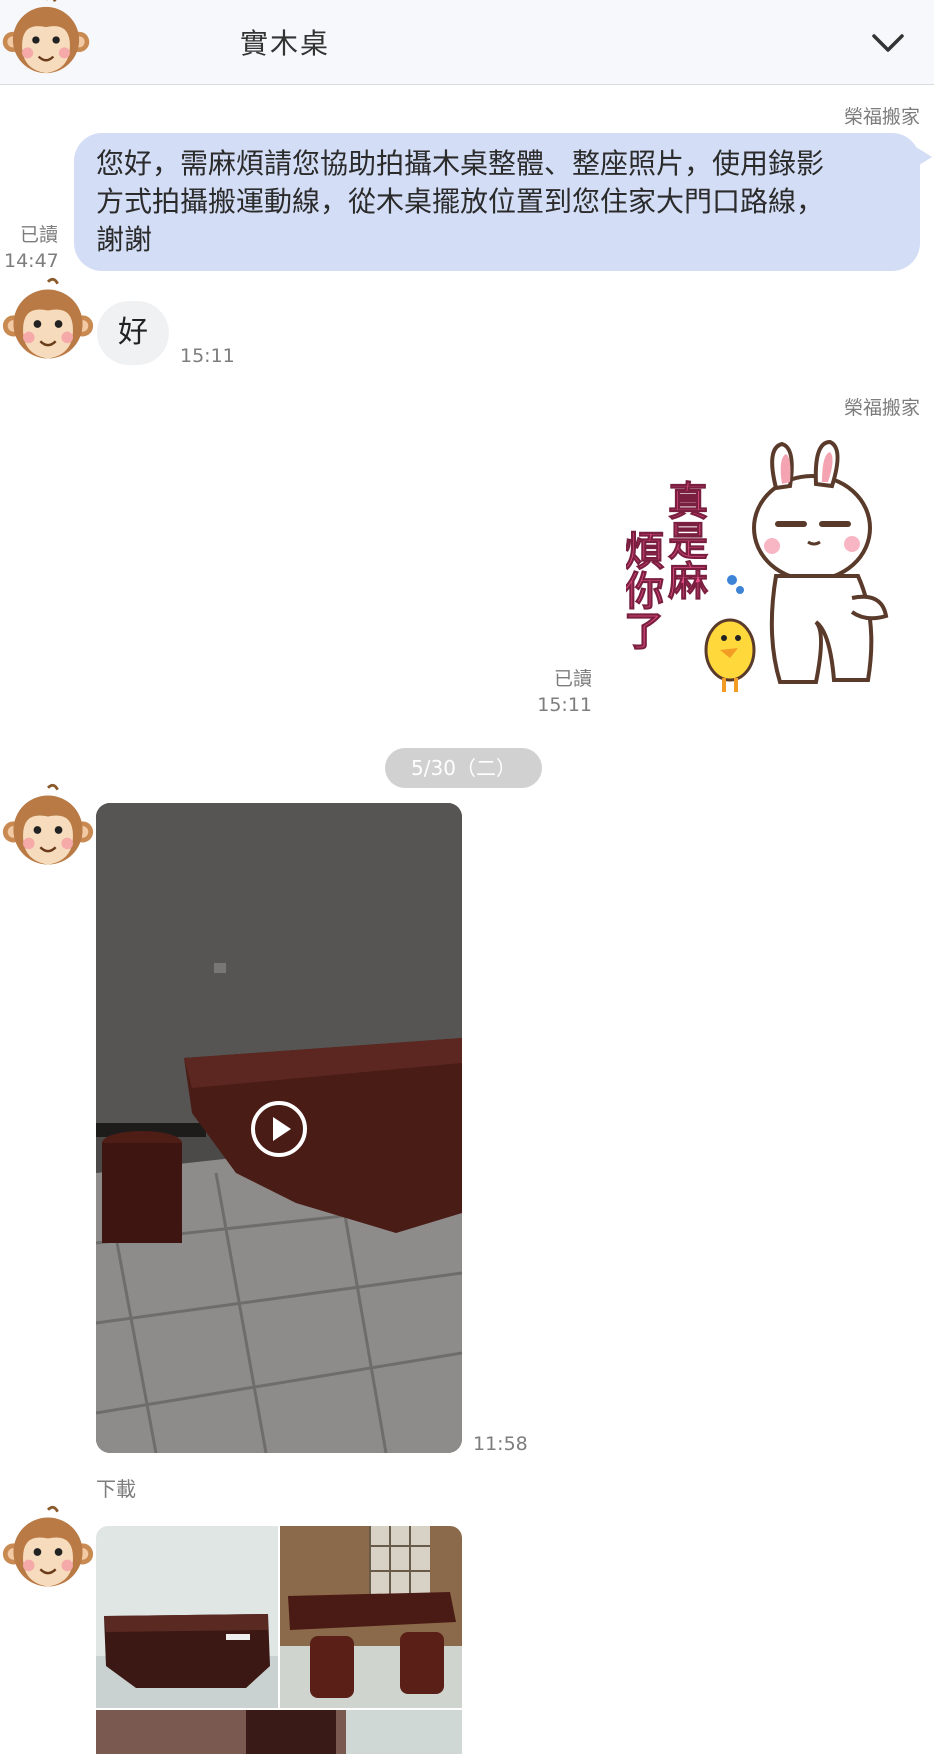 This screenshot has width=934, height=1754. I want to click on bubble-tail, so click(924, 157).